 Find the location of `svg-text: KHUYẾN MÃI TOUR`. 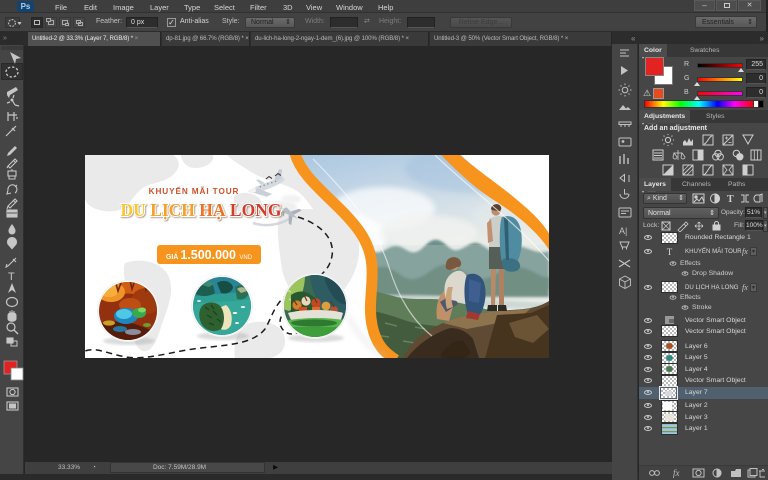

svg-text: KHUYẾN MÃI TOUR is located at coordinates (194, 191).